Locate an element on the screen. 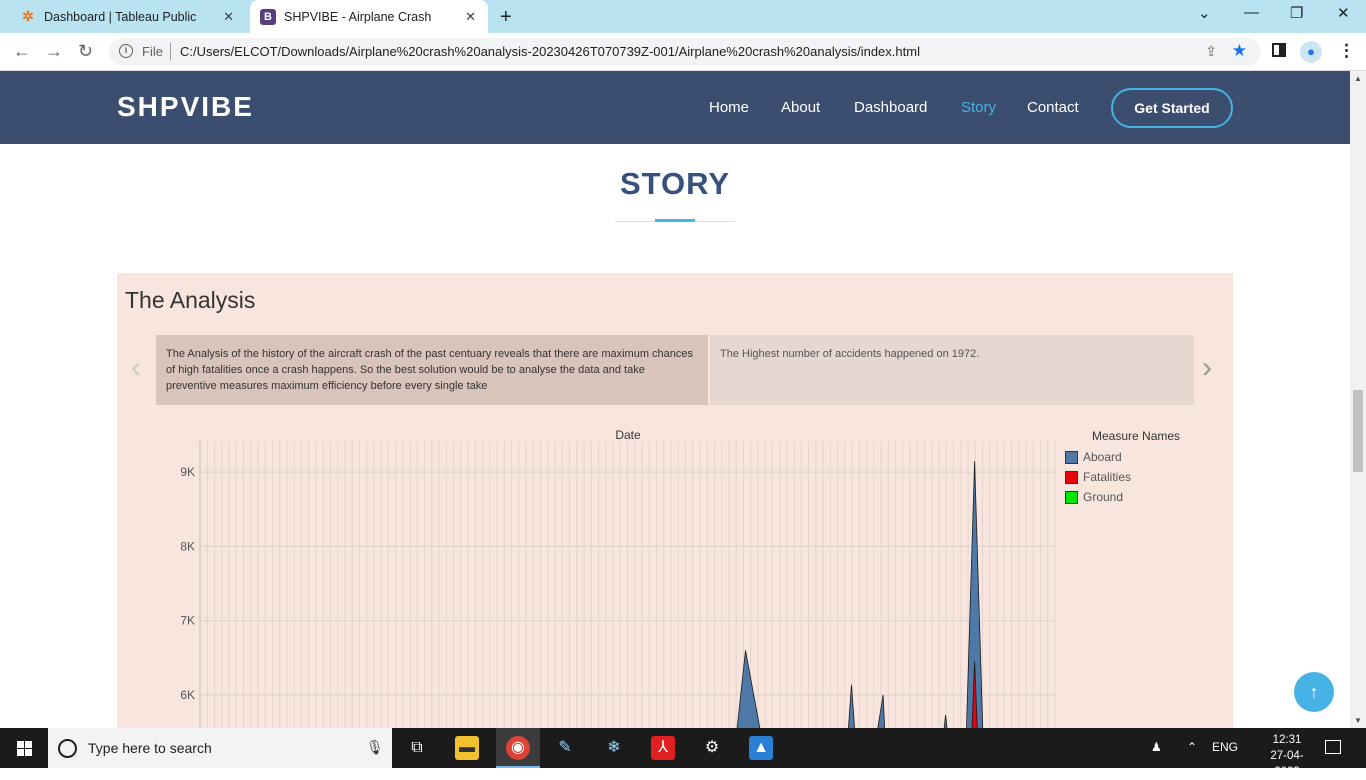  pen-app-icon: ✎ is located at coordinates (565, 748).